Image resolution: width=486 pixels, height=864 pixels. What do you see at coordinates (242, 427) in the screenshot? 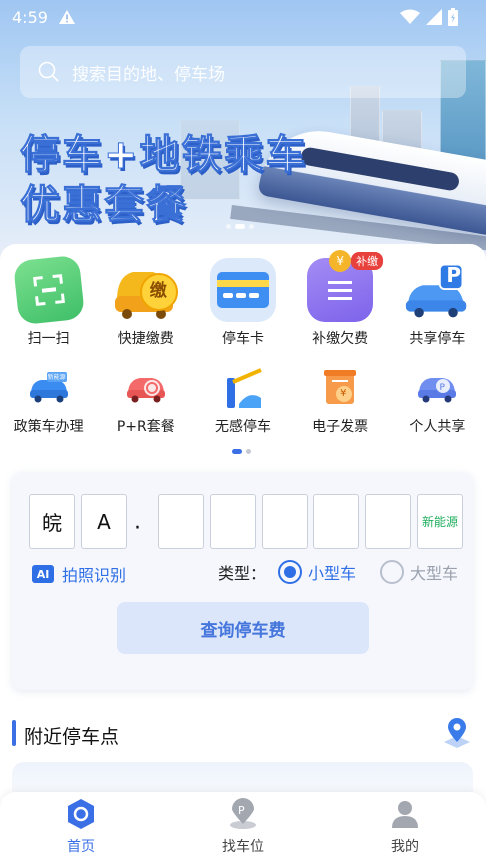
I see `service-label: 无感停车` at bounding box center [242, 427].